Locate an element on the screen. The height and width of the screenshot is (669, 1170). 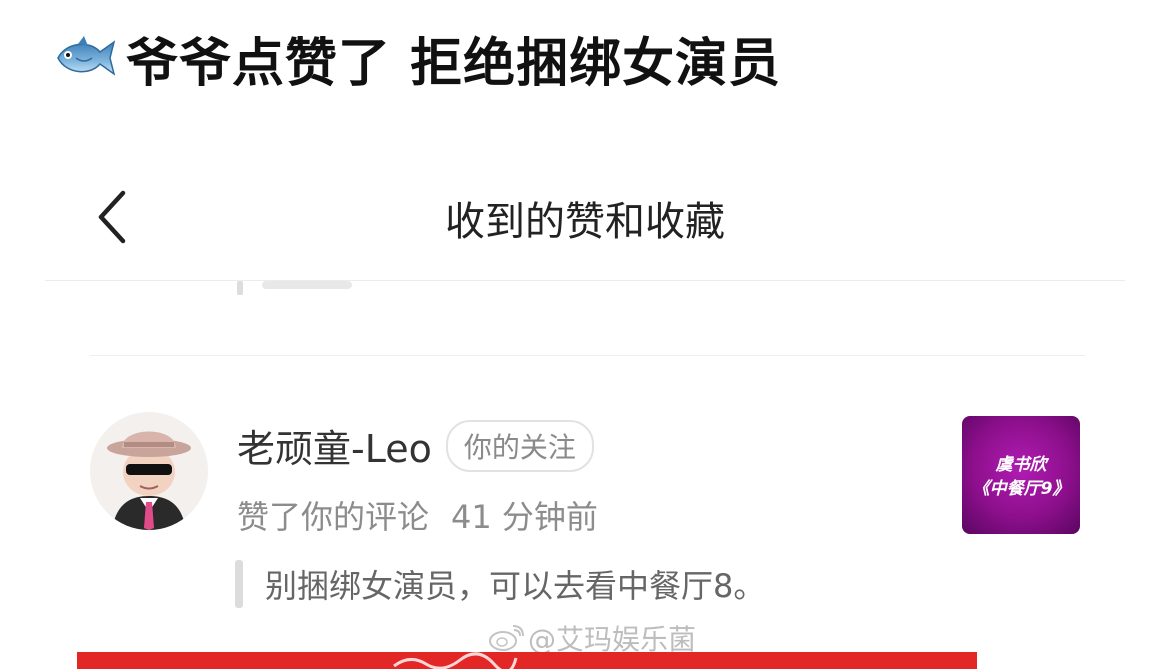
comment-text: 别捆绑女演员，可以去看中餐厅8。 is located at coordinates (515, 586).